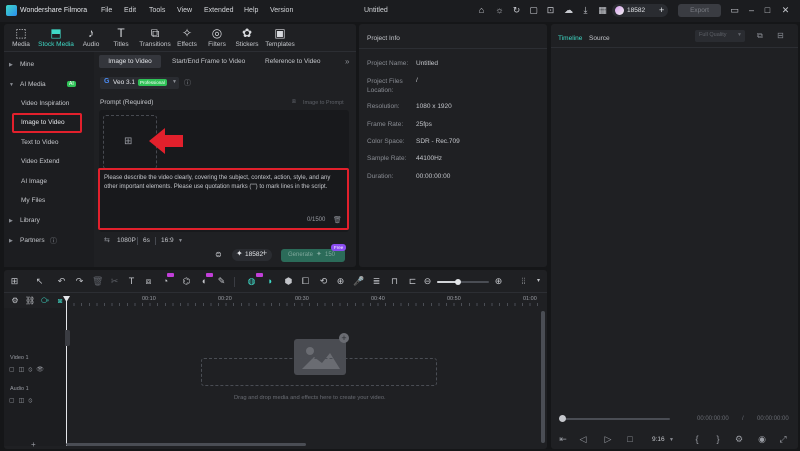  What do you see at coordinates (146, 240) in the screenshot?
I see `duration-value: 6s` at bounding box center [146, 240].